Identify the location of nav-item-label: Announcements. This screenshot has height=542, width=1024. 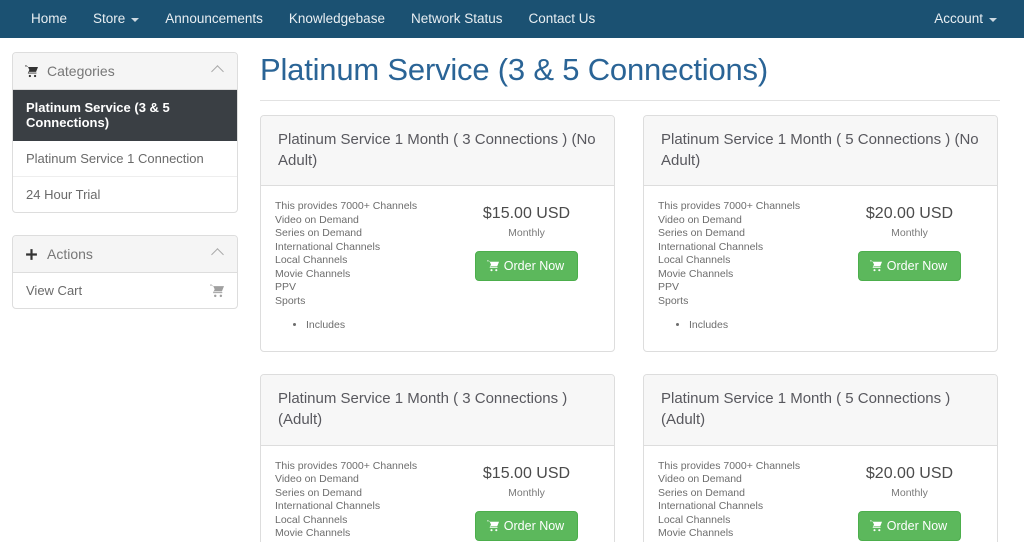
(214, 18).